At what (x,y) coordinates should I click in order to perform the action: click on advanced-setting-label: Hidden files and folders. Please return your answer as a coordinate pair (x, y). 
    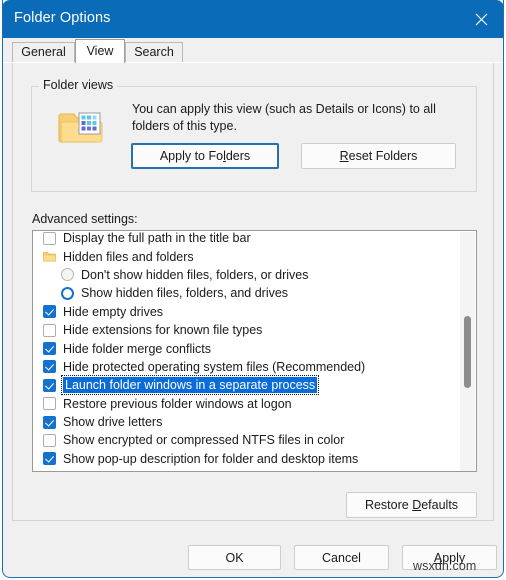
    Looking at the image, I should click on (128, 256).